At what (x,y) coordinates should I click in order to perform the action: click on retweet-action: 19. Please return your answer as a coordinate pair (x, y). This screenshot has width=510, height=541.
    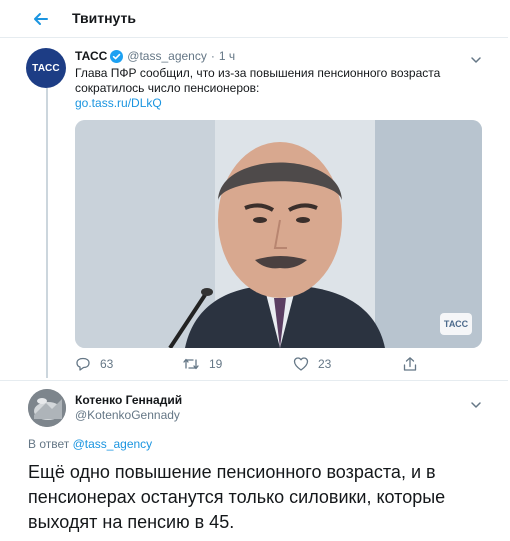
    Looking at the image, I should click on (202, 364).